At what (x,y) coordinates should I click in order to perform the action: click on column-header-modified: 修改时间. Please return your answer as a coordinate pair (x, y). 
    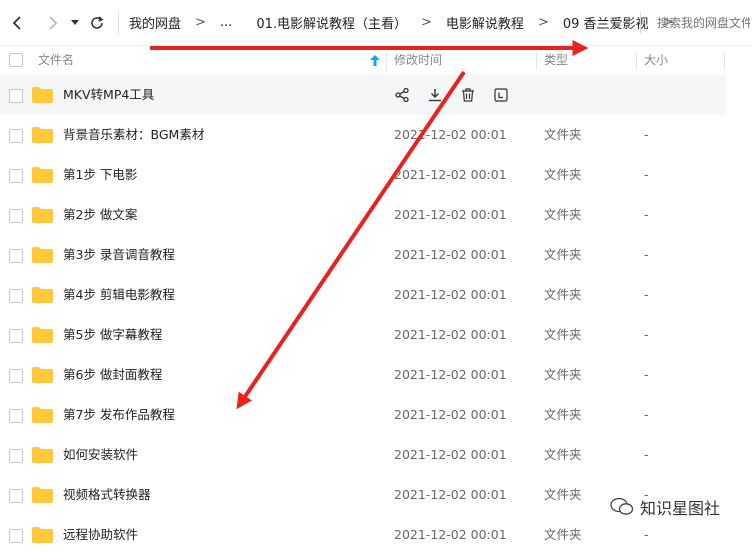
    Looking at the image, I should click on (418, 60).